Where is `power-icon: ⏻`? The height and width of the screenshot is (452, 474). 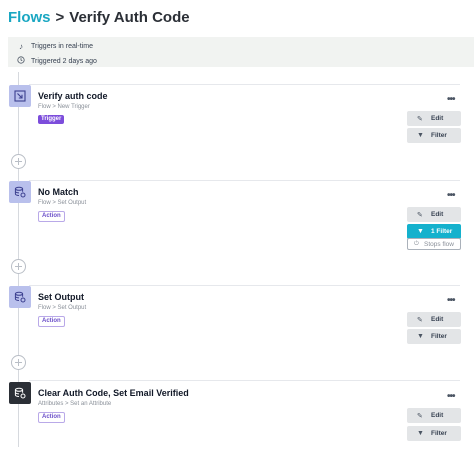
power-icon: ⏻ is located at coordinates (416, 243).